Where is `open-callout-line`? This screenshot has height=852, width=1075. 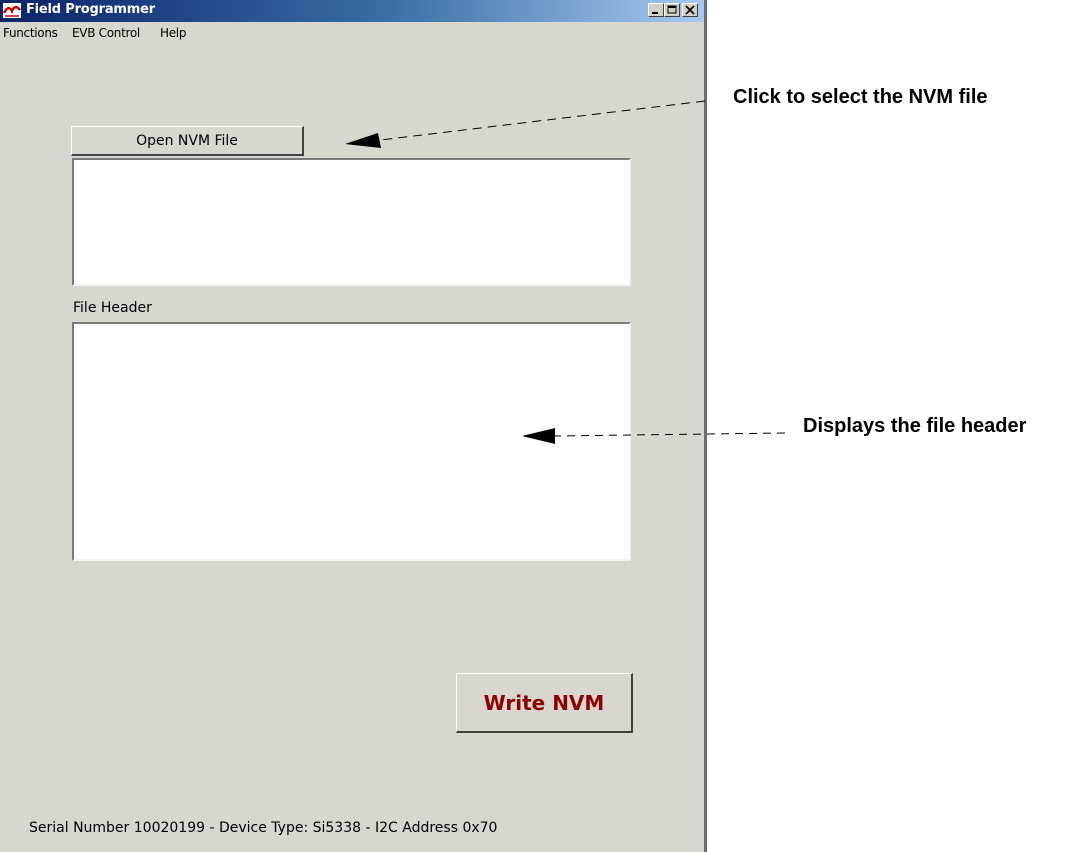
open-callout-line is located at coordinates (538, 121).